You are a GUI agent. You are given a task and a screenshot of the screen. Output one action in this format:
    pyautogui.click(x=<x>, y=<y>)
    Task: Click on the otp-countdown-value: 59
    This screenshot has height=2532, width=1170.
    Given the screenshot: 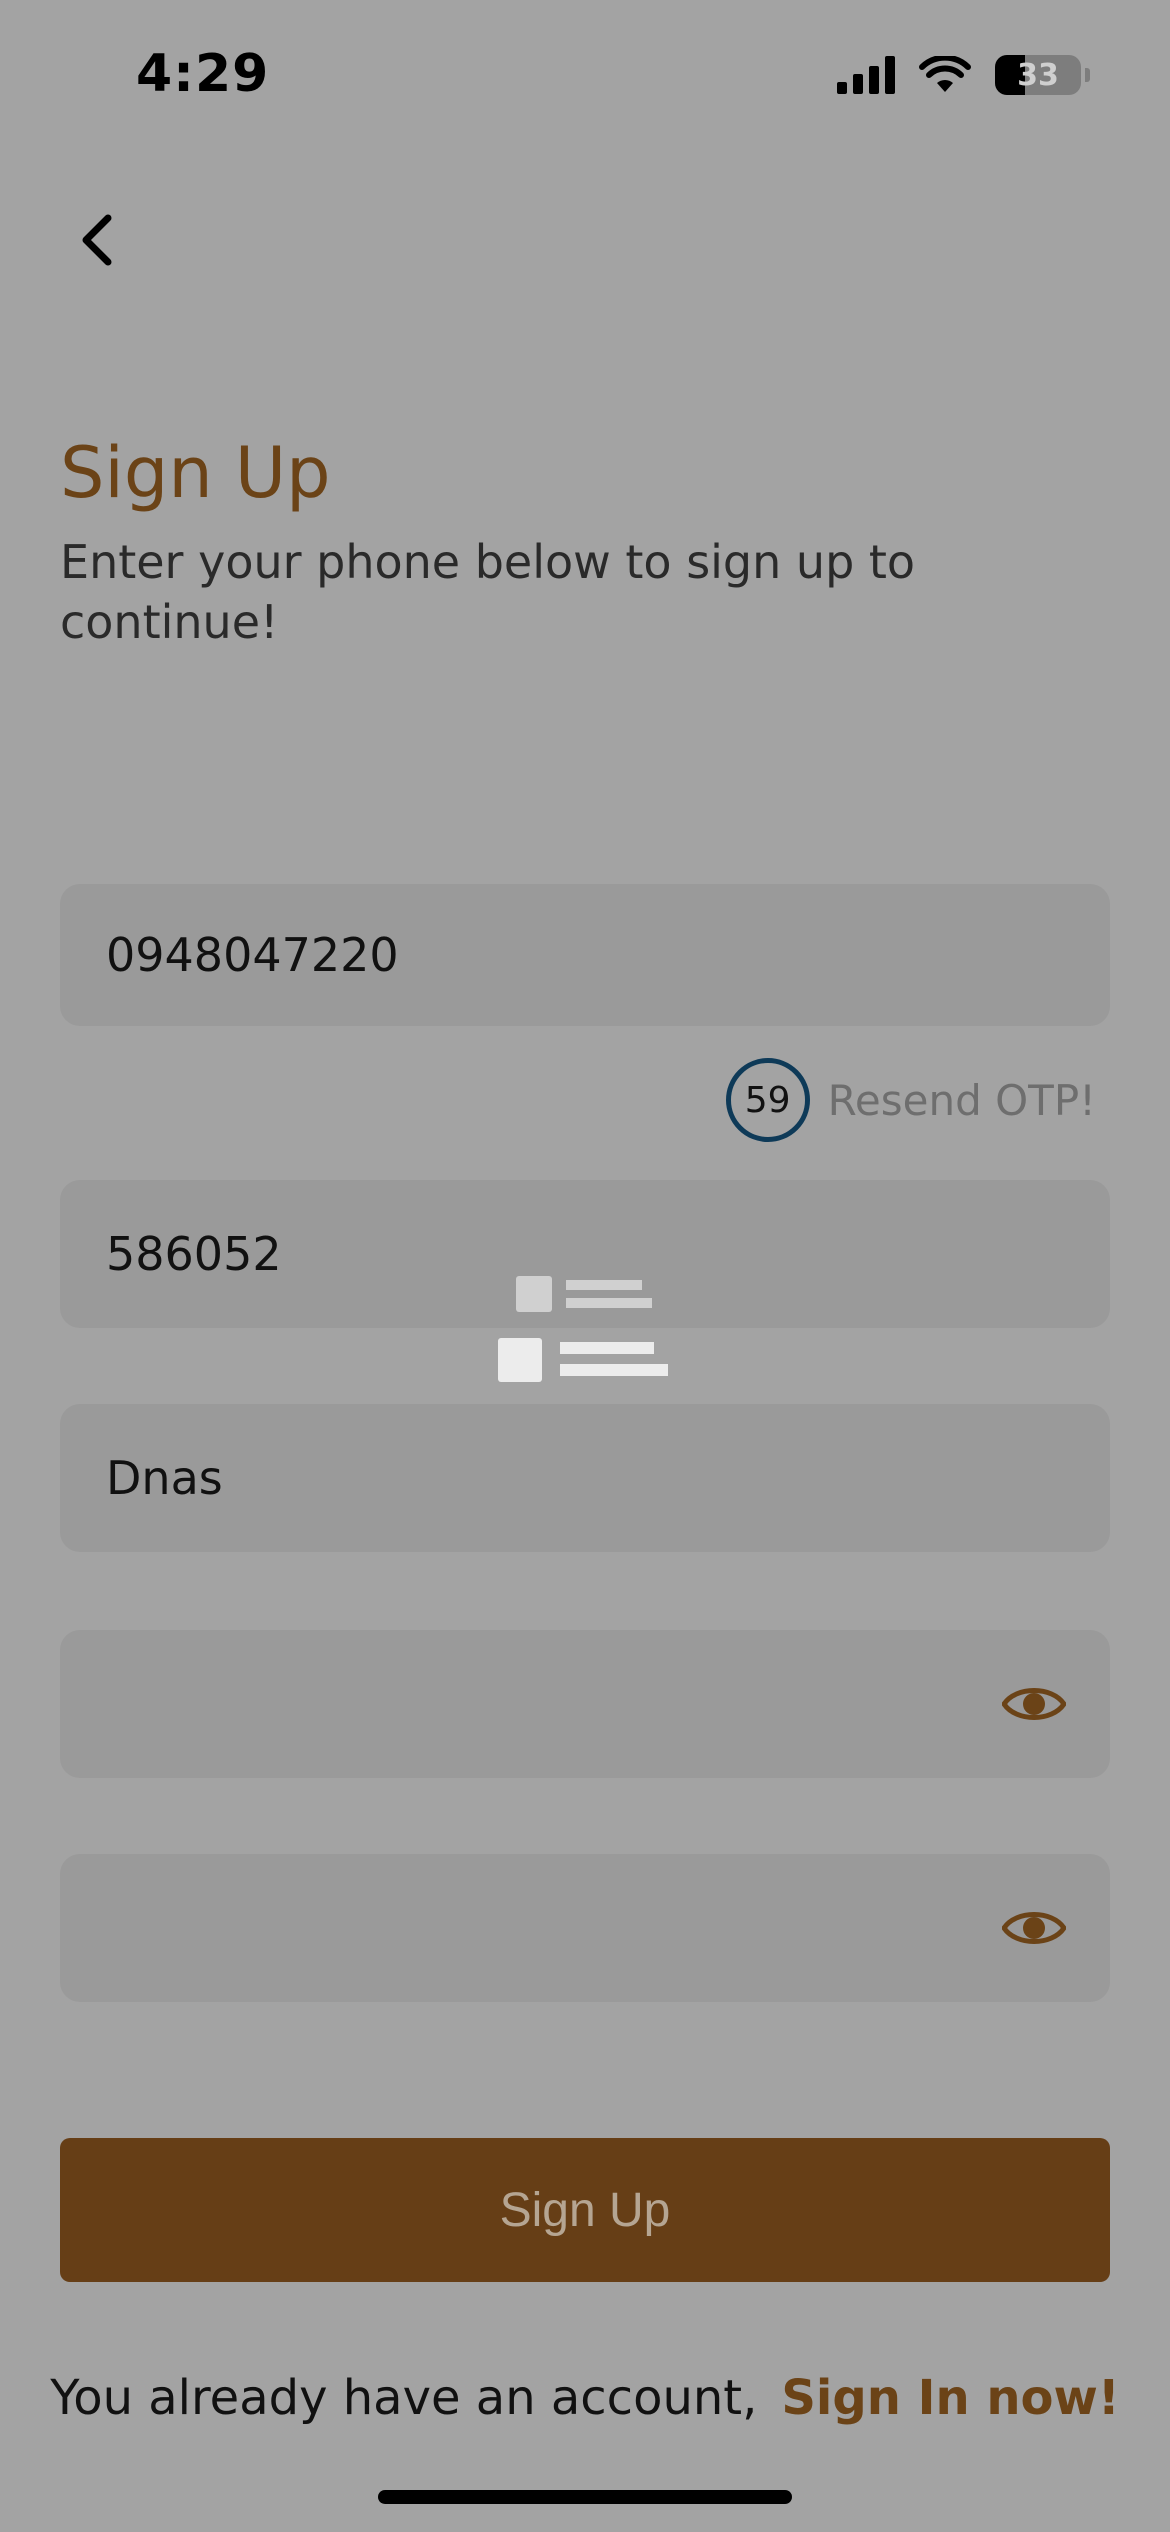 What is the action you would take?
    pyautogui.click(x=767, y=1100)
    